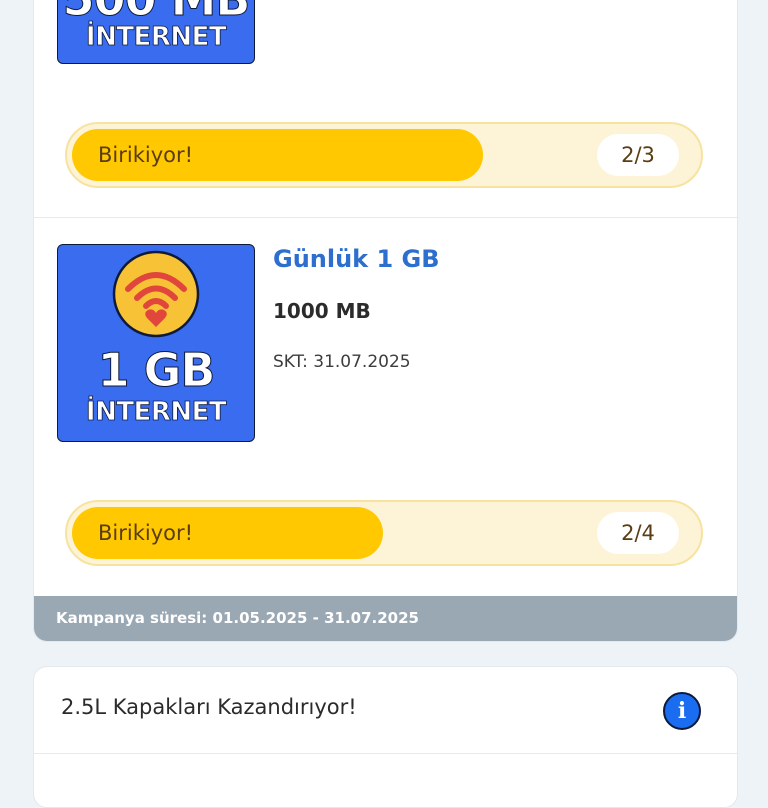  Describe the element at coordinates (156, 370) in the screenshot. I see `tile-amount: 1 GB` at that location.